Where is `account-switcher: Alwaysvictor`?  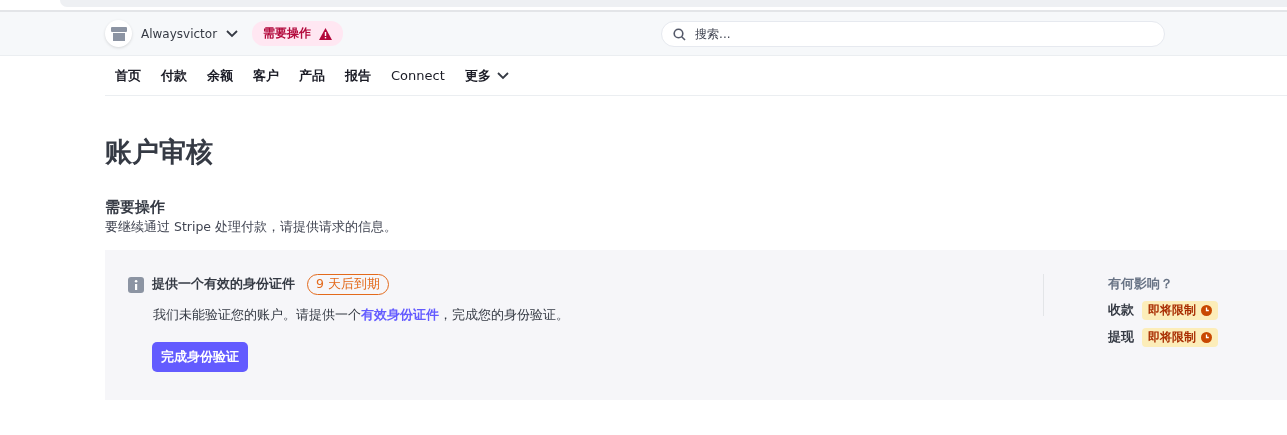 account-switcher: Alwaysvictor is located at coordinates (172, 33).